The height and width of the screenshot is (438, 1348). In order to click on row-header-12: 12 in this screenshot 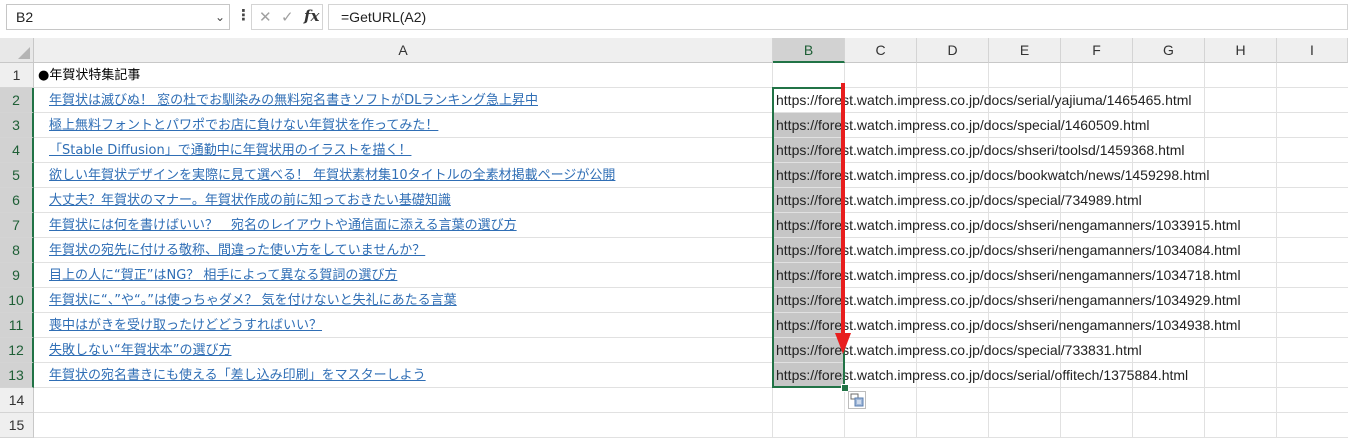, I will do `click(17, 350)`.